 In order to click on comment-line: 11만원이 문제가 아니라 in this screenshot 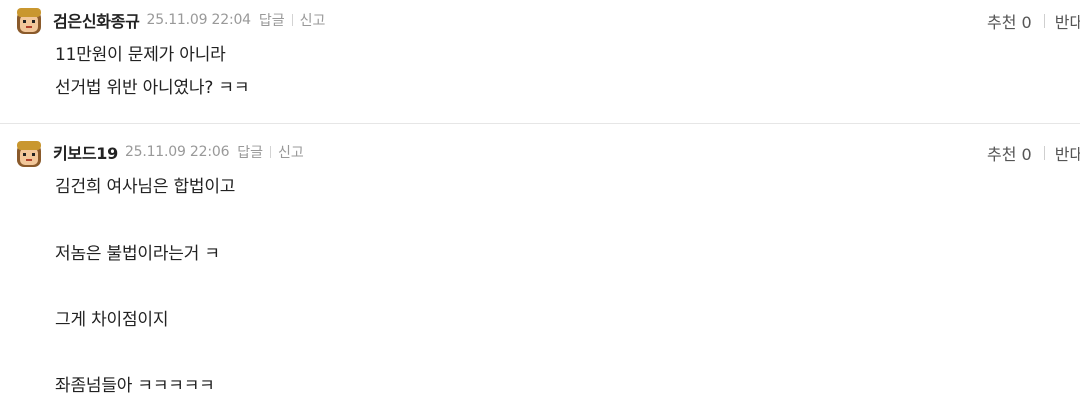, I will do `click(140, 55)`.